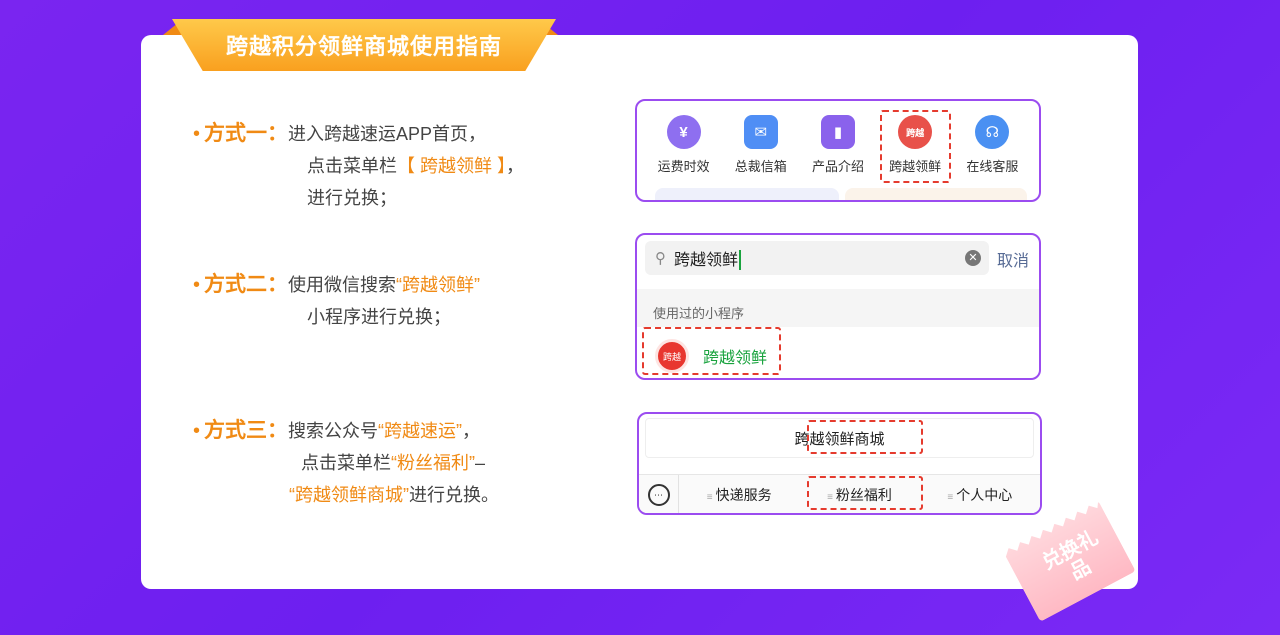 This screenshot has width=1280, height=635. What do you see at coordinates (452, 166) in the screenshot?
I see `method-one-highlight: 【 跨越领鲜 】` at bounding box center [452, 166].